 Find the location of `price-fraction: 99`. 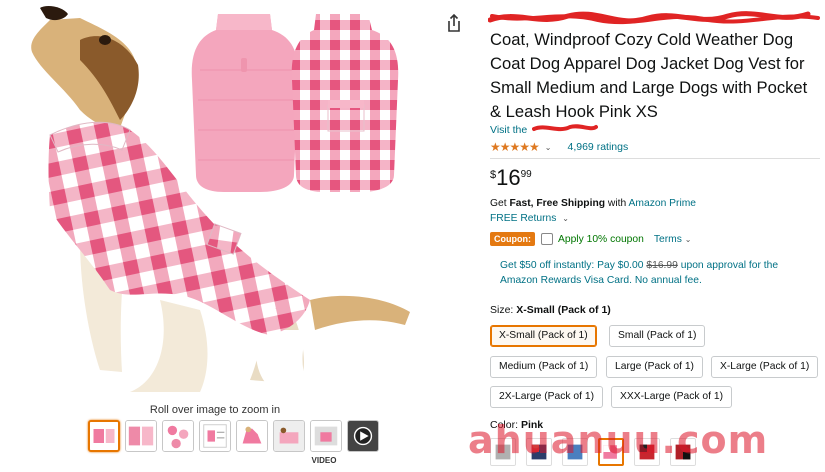

price-fraction: 99 is located at coordinates (526, 174).